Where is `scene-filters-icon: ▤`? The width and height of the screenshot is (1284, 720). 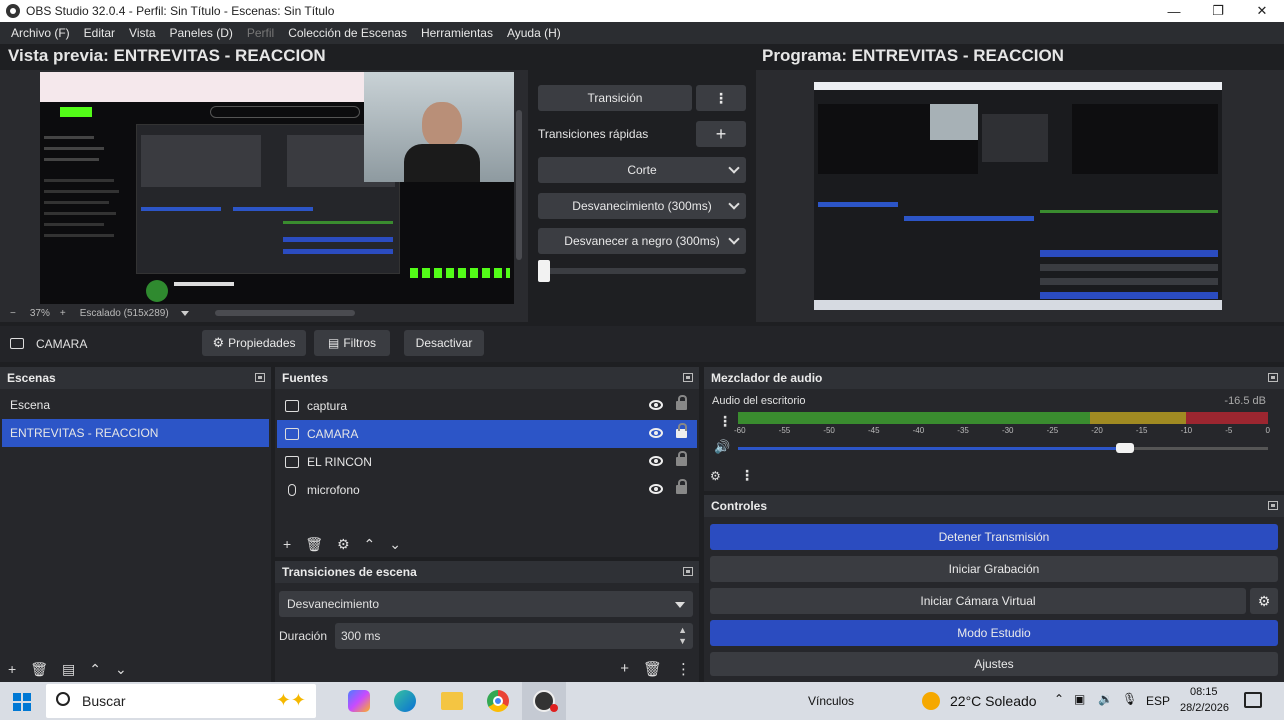
scene-filters-icon: ▤ is located at coordinates (68, 669).